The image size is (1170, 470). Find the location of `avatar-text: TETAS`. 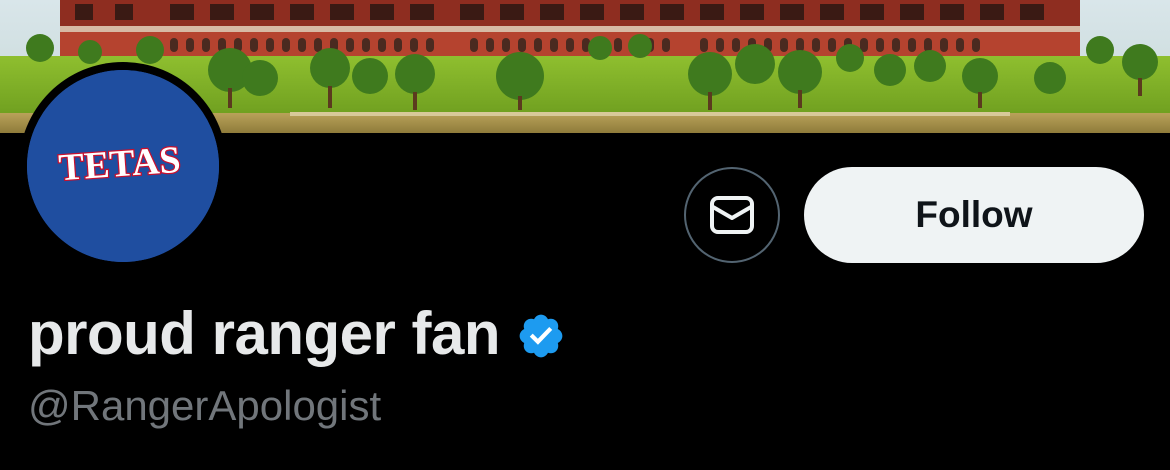

avatar-text: TETAS is located at coordinates (119, 164).